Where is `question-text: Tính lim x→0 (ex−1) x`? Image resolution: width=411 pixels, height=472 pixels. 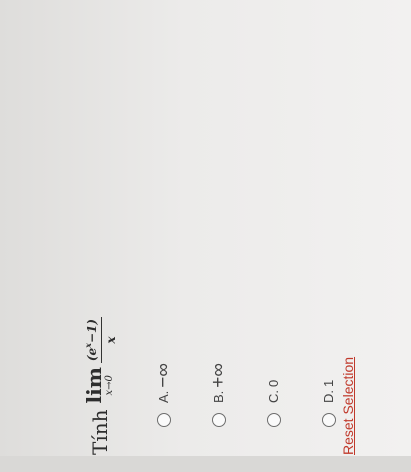 question-text: Tính lim x→0 (ex−1) x is located at coordinates (100, 386).